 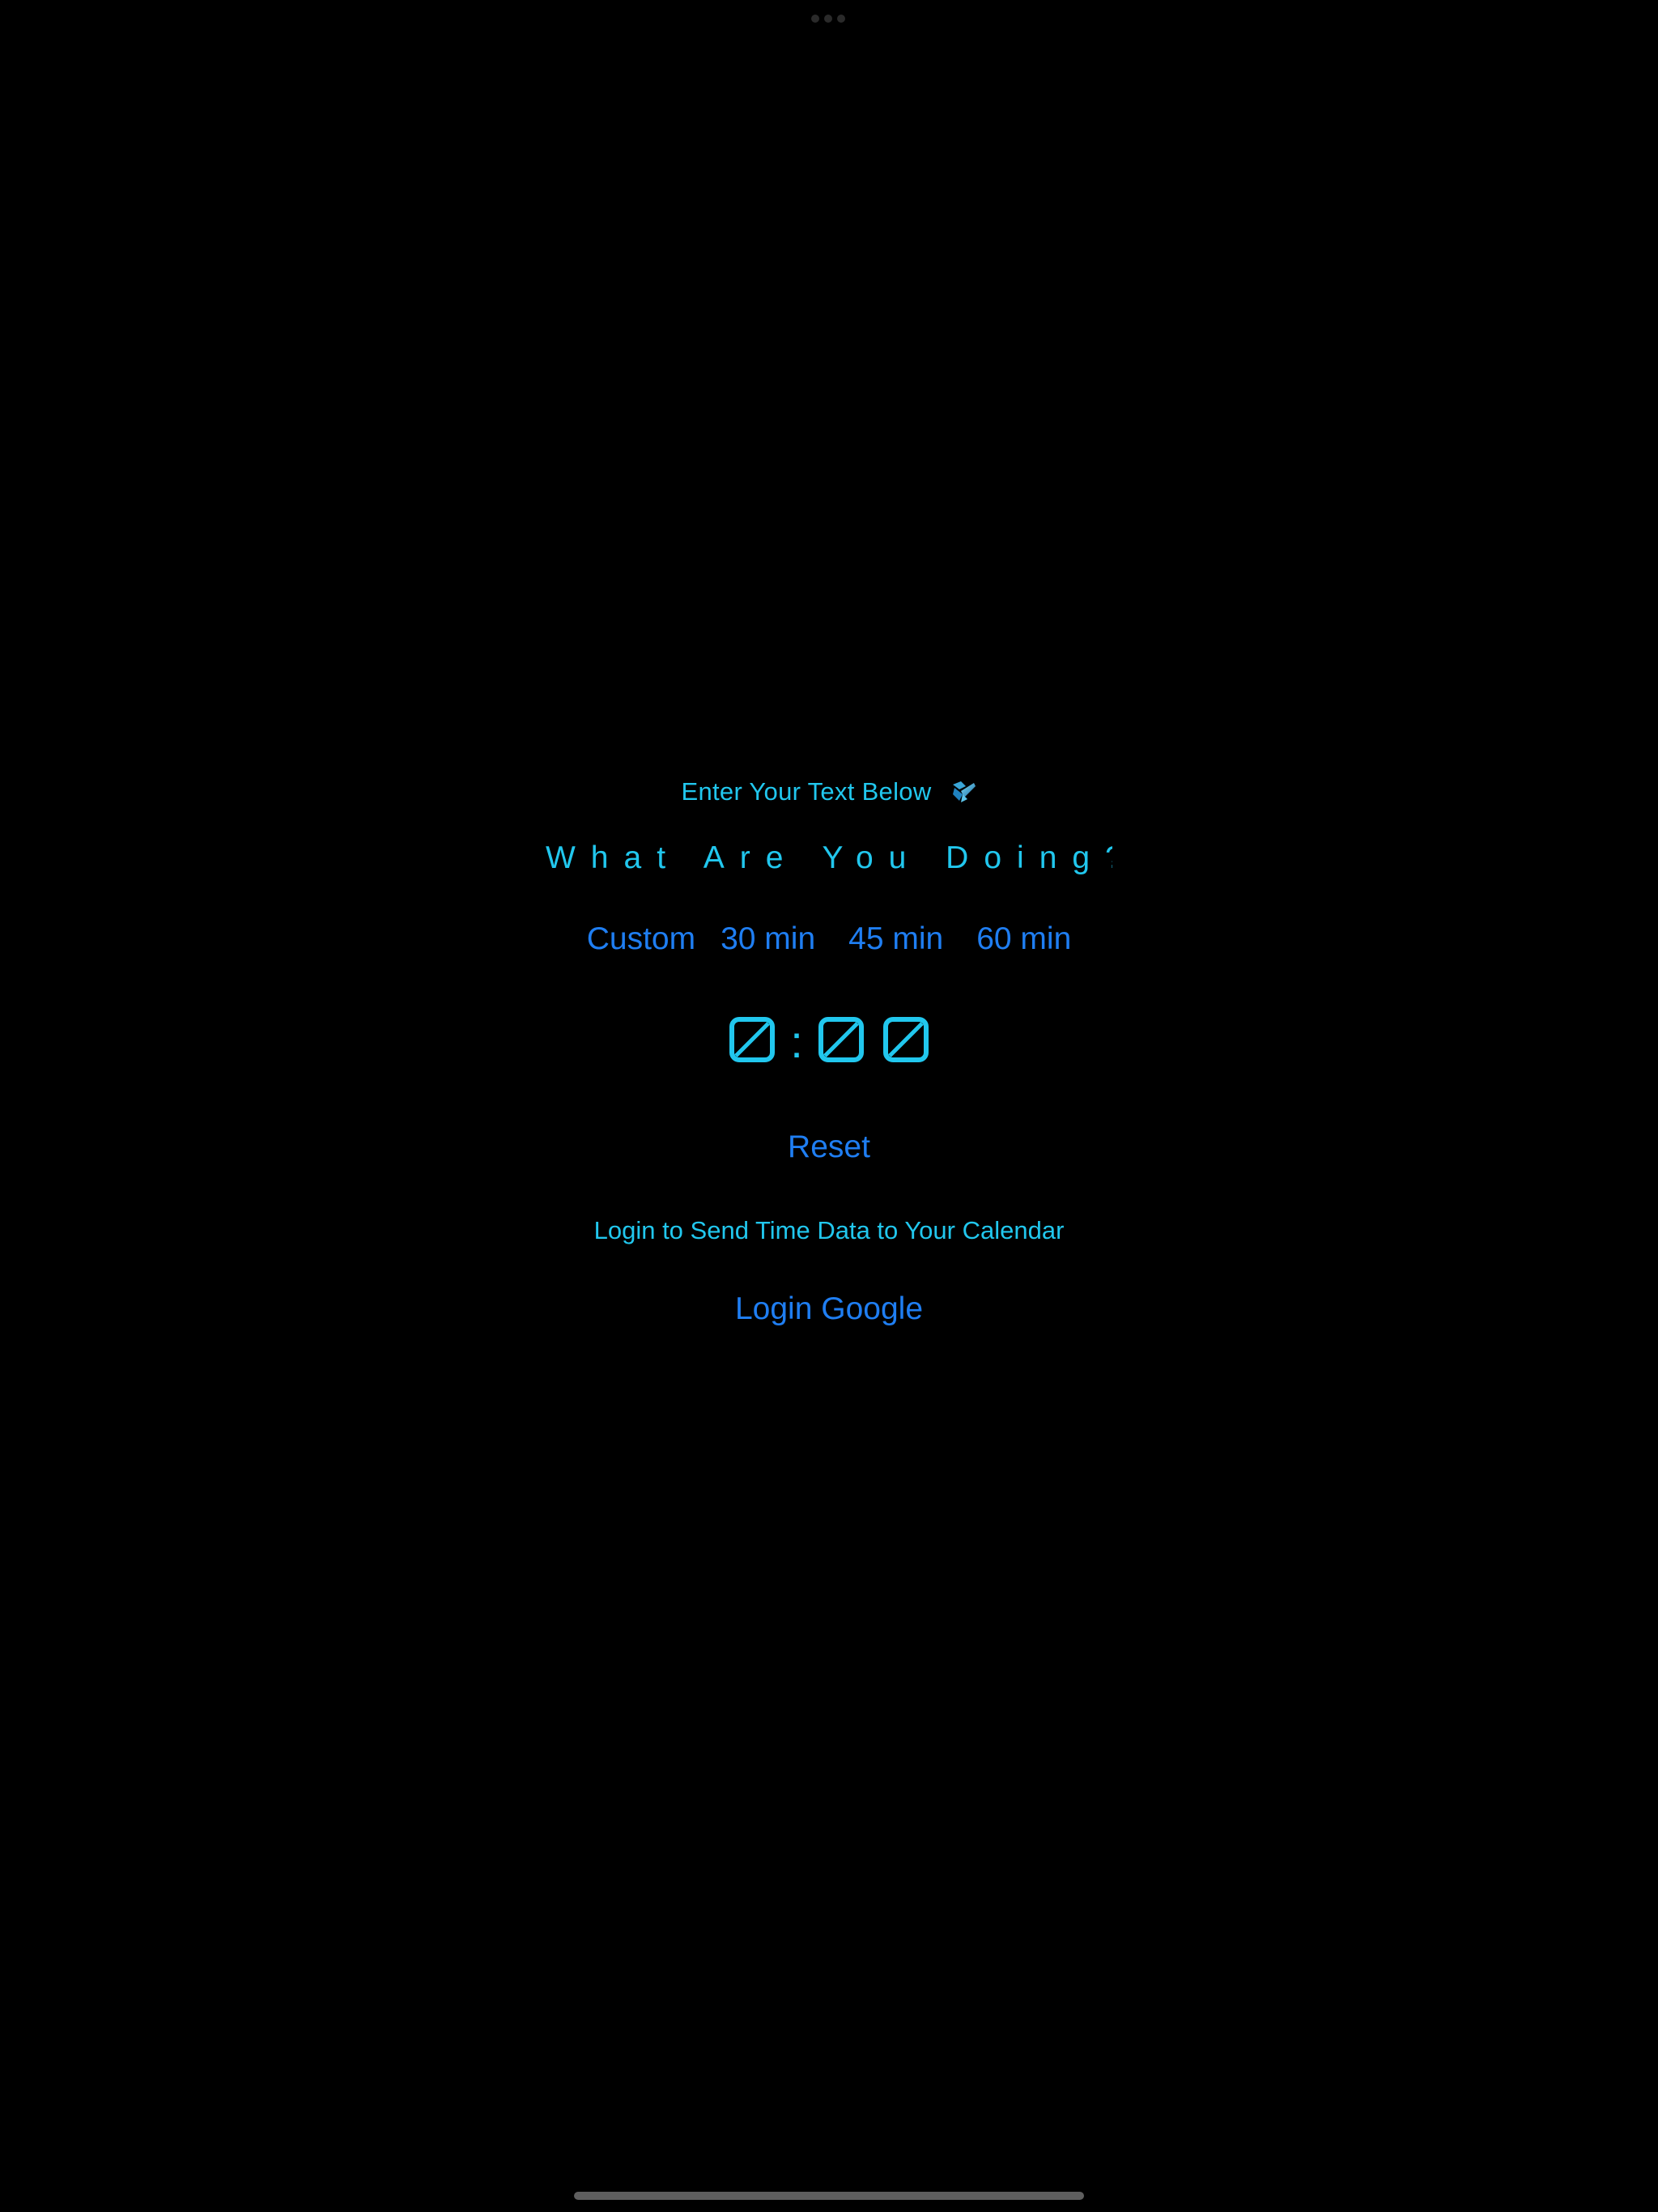 What do you see at coordinates (806, 791) in the screenshot?
I see `prompt-label: Enter Your Text Below` at bounding box center [806, 791].